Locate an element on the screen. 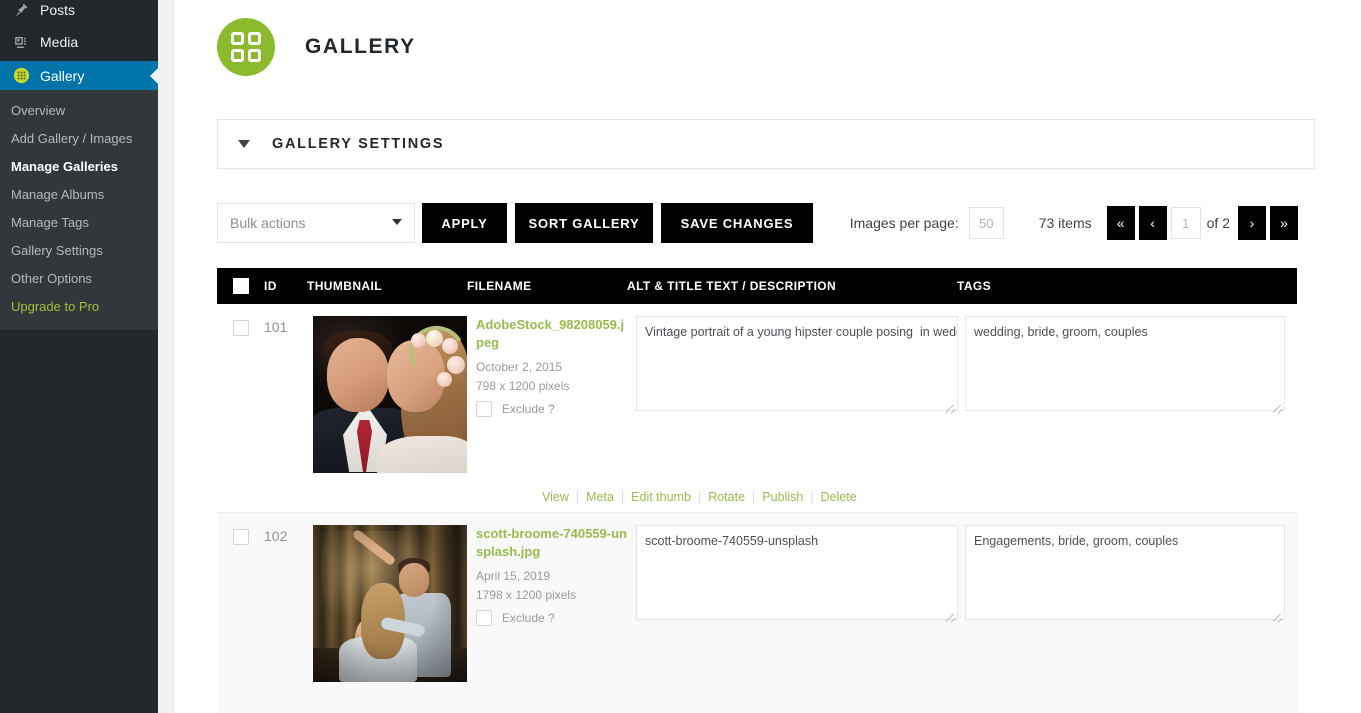 The height and width of the screenshot is (713, 1361). row-dimensions: 1798 x 1200 pixels is located at coordinates (526, 595).